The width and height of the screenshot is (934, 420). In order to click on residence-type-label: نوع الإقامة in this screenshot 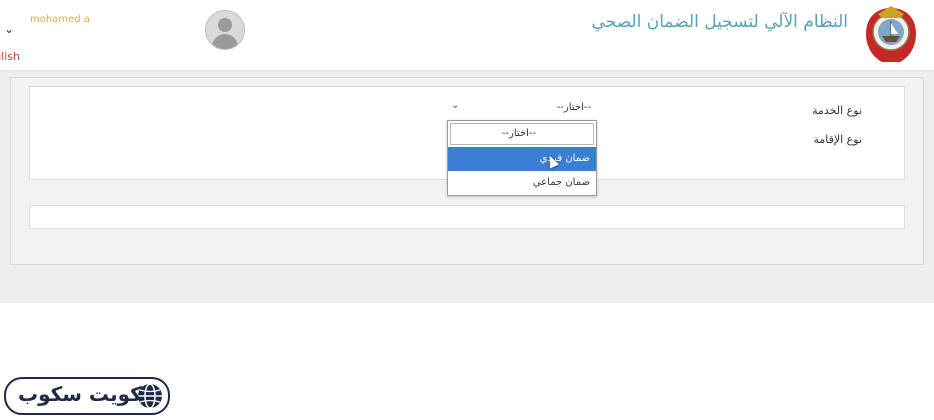, I will do `click(837, 139)`.